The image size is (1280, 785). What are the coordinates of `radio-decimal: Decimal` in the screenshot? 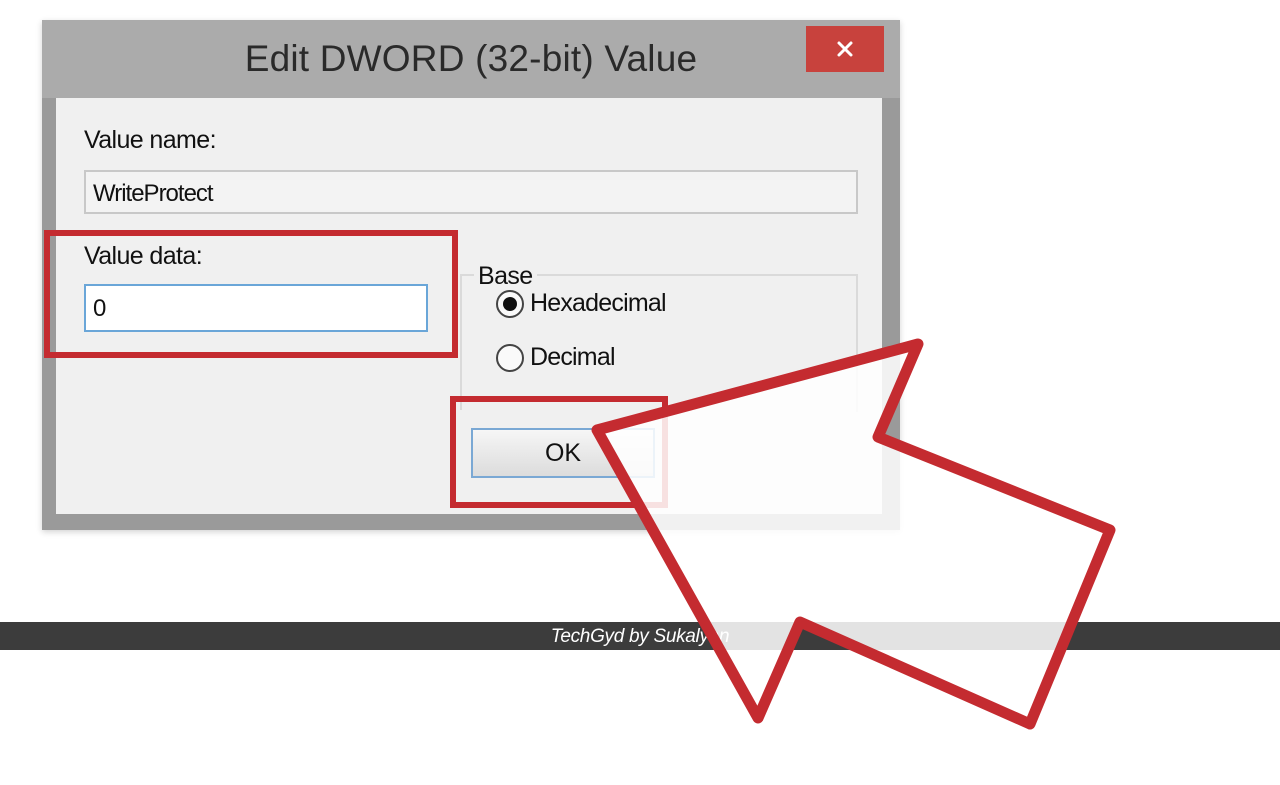 It's located at (556, 357).